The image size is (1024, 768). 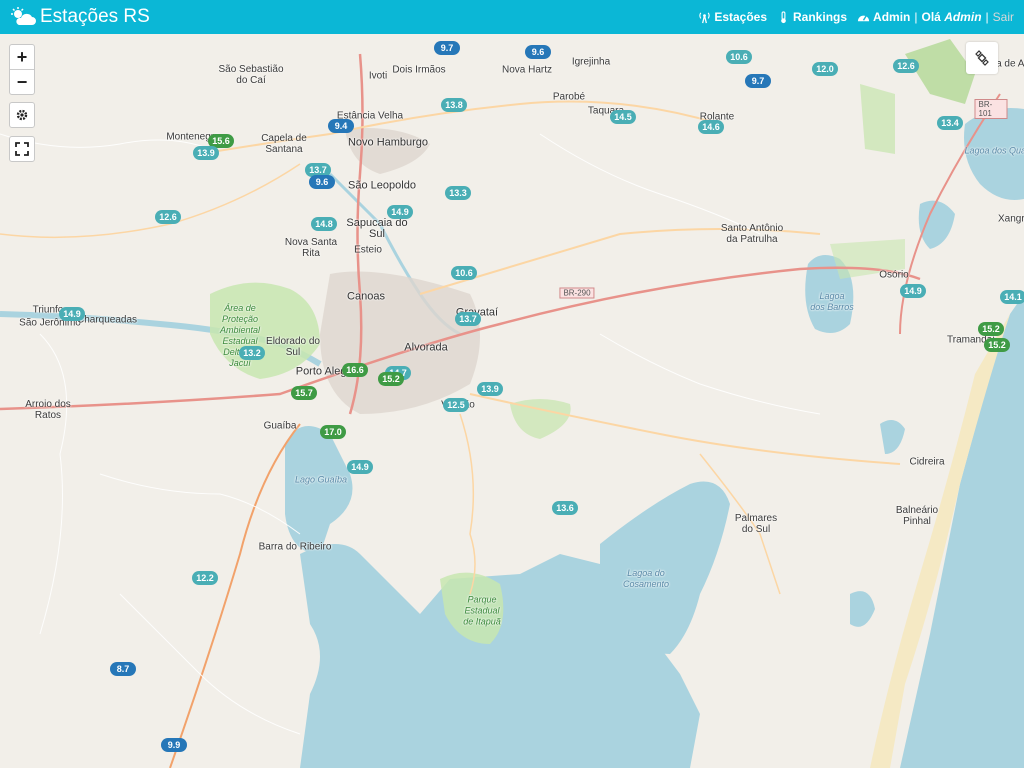 What do you see at coordinates (366, 296) in the screenshot?
I see `place-label: Canoas` at bounding box center [366, 296].